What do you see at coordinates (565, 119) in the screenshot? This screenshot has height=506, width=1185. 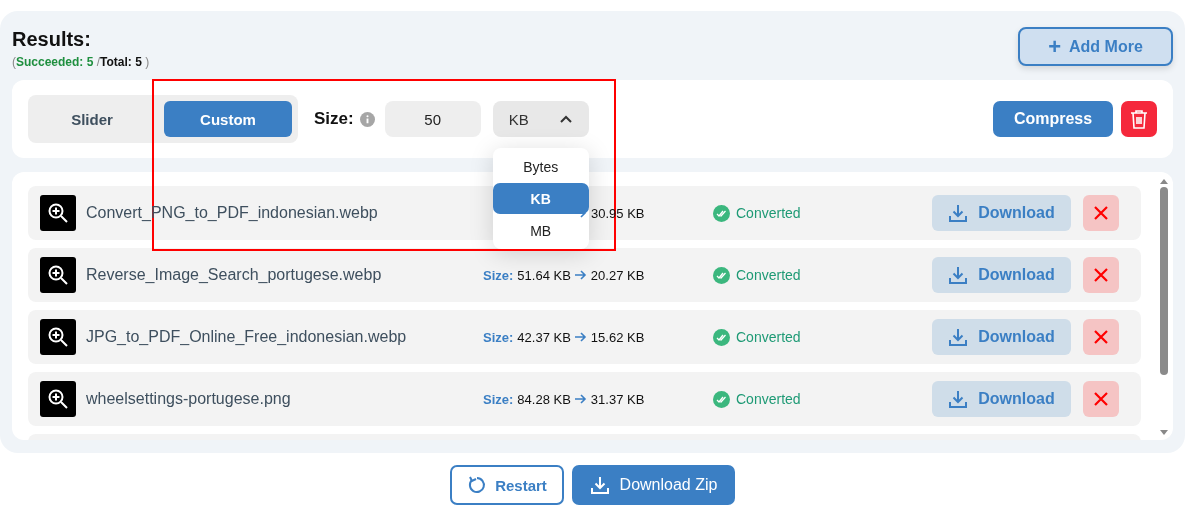 I see `chevron-up-icon` at bounding box center [565, 119].